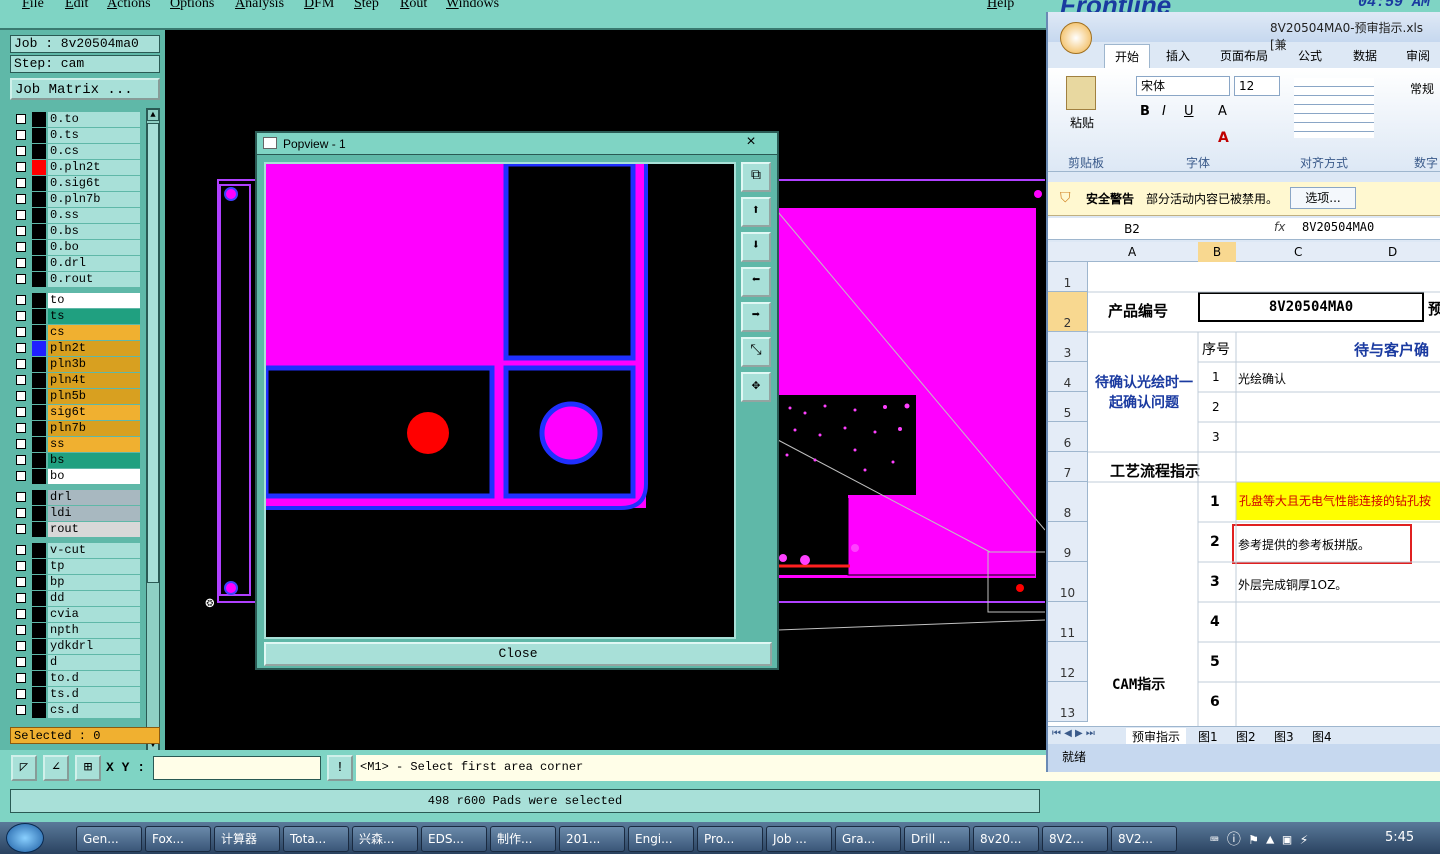 The height and width of the screenshot is (854, 1440). I want to click on sheet-tab-0: 预审指示, so click(1156, 736).